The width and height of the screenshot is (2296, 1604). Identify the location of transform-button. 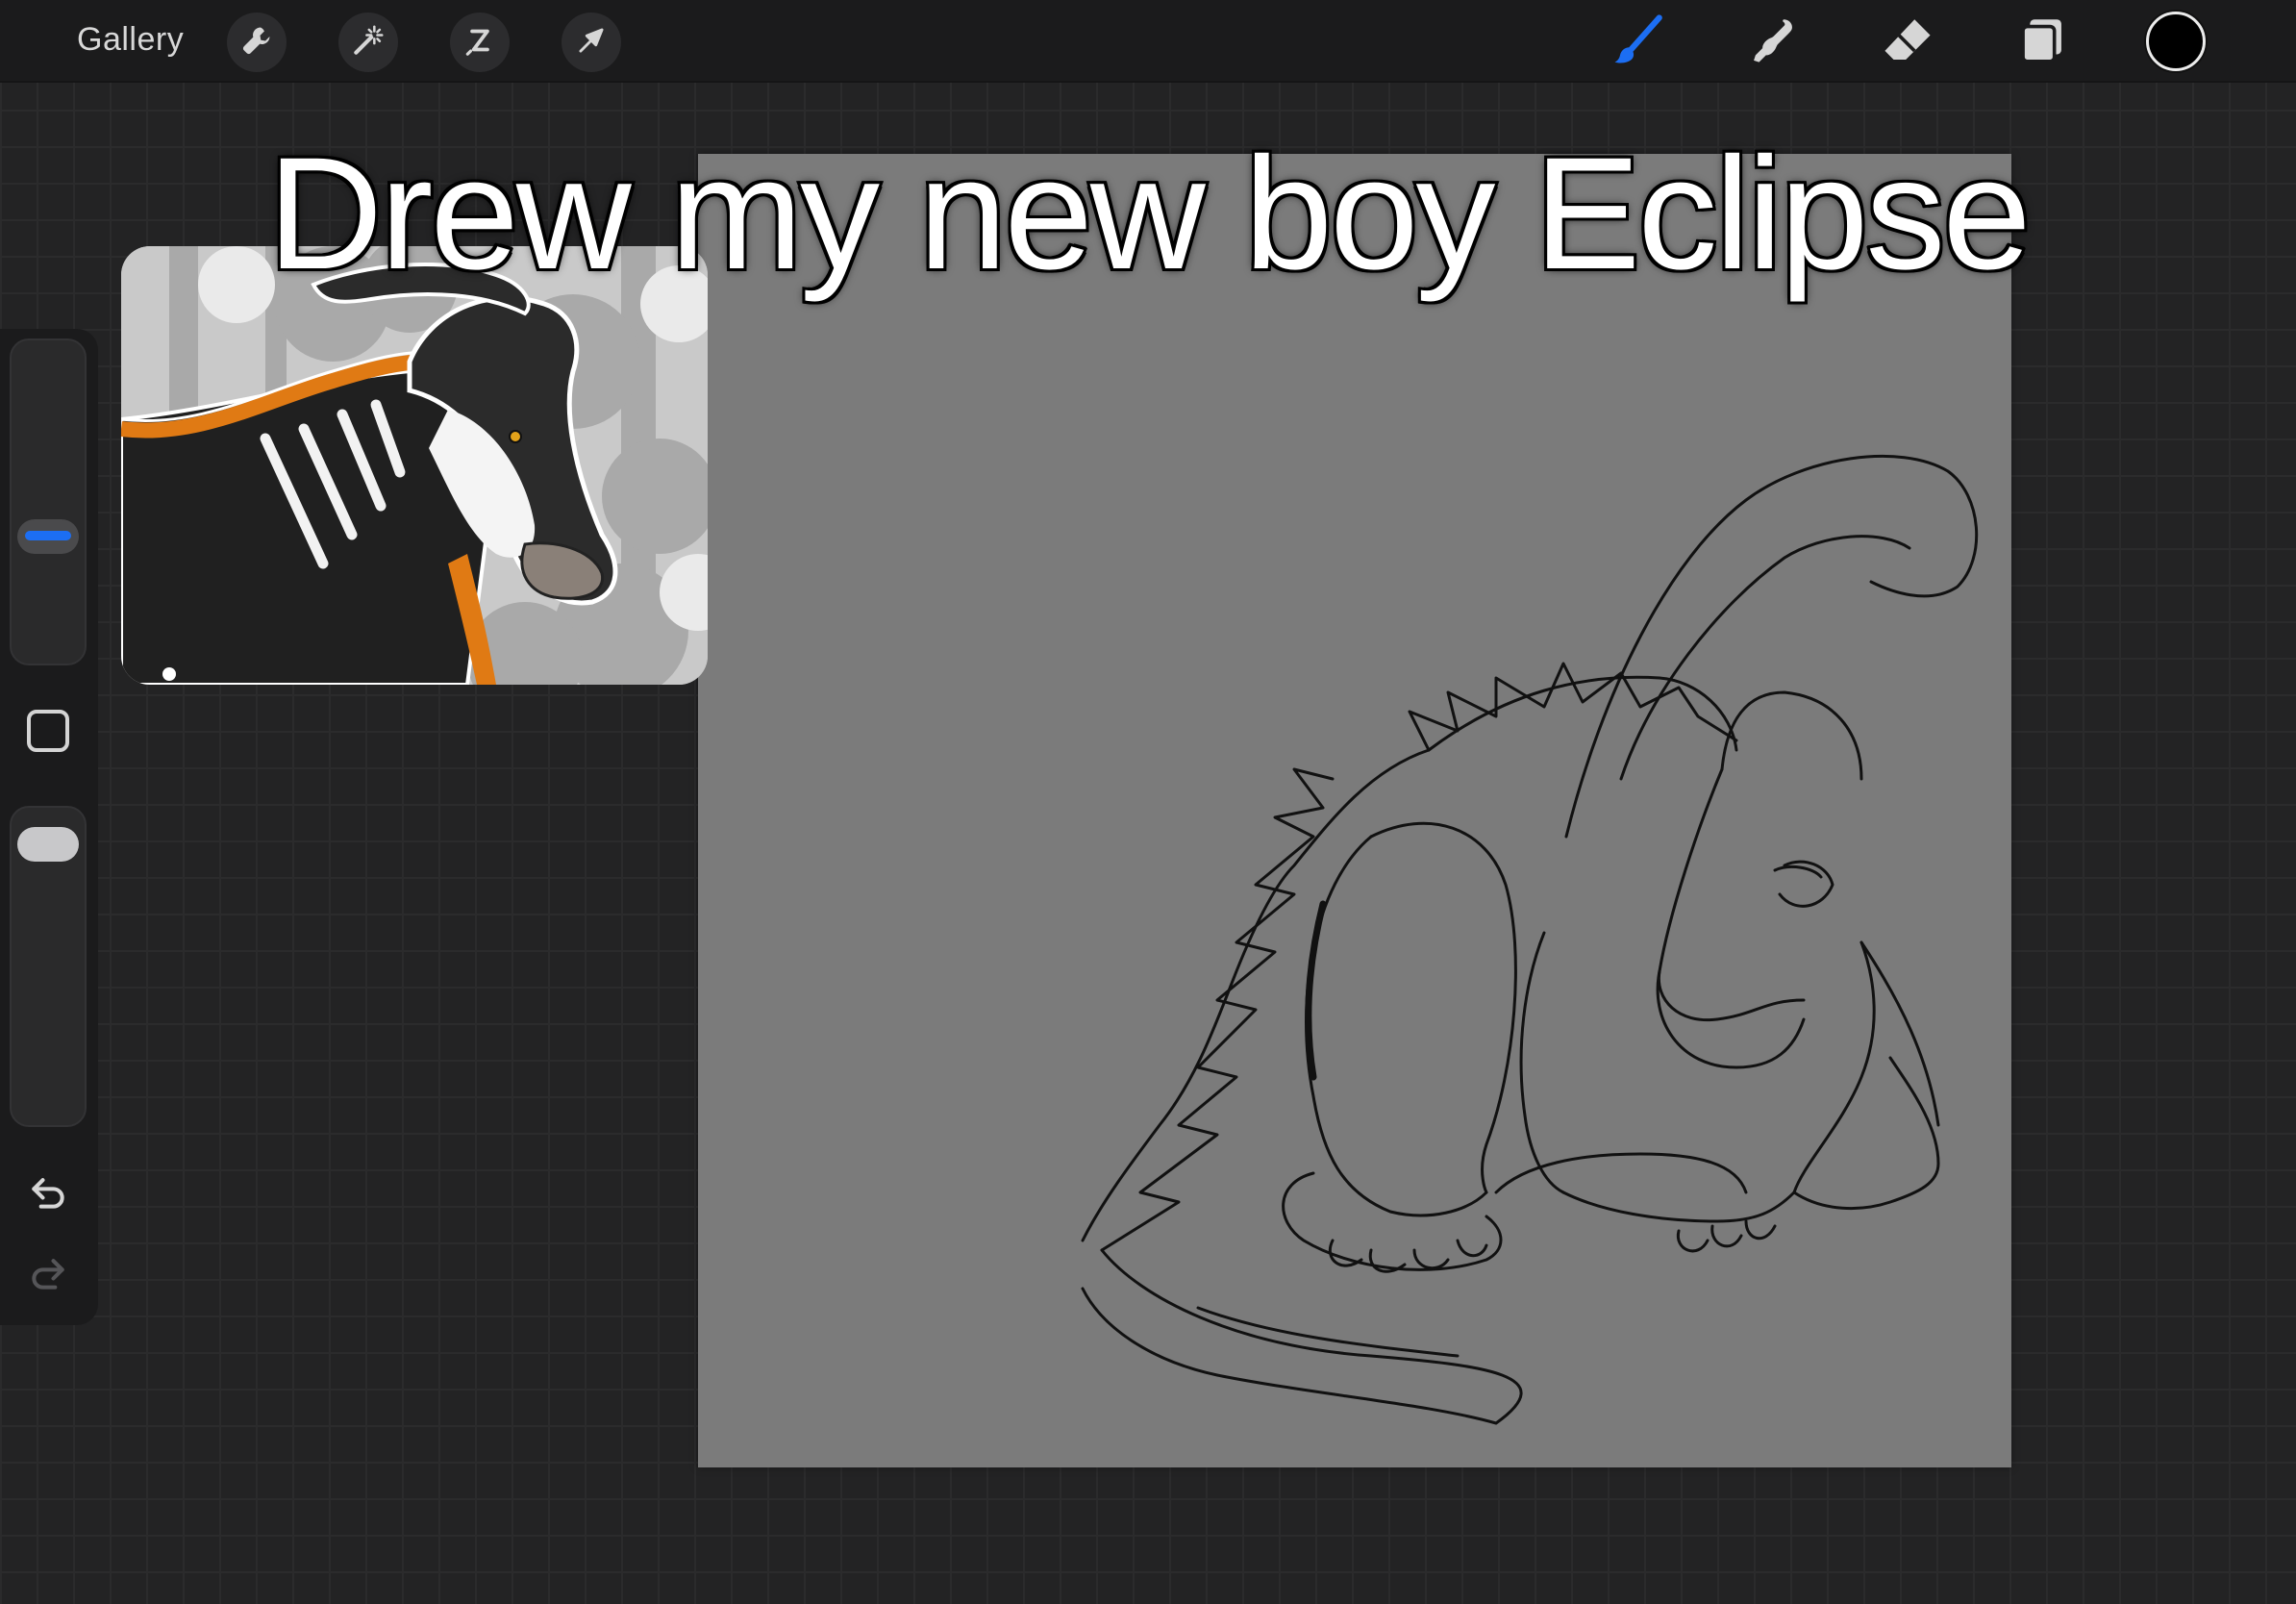
(591, 42).